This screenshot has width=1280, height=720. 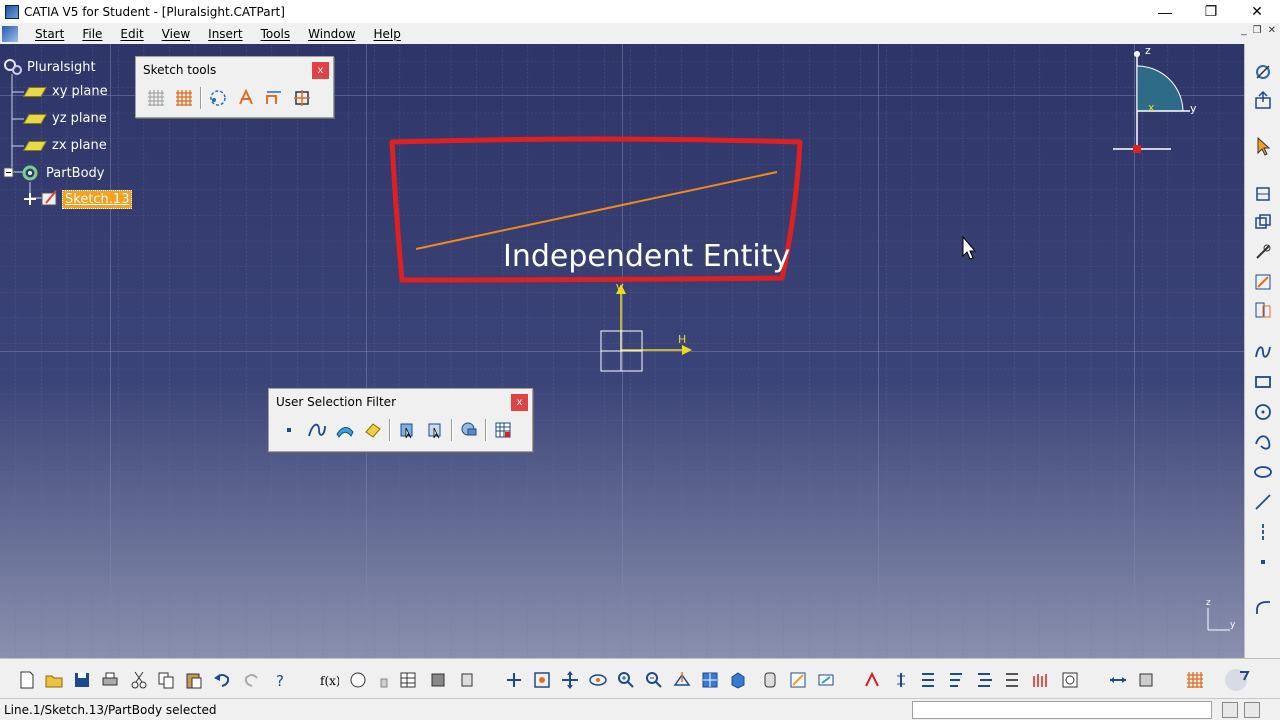 What do you see at coordinates (519, 402) in the screenshot?
I see `user-selection-filter-close-button: x` at bounding box center [519, 402].